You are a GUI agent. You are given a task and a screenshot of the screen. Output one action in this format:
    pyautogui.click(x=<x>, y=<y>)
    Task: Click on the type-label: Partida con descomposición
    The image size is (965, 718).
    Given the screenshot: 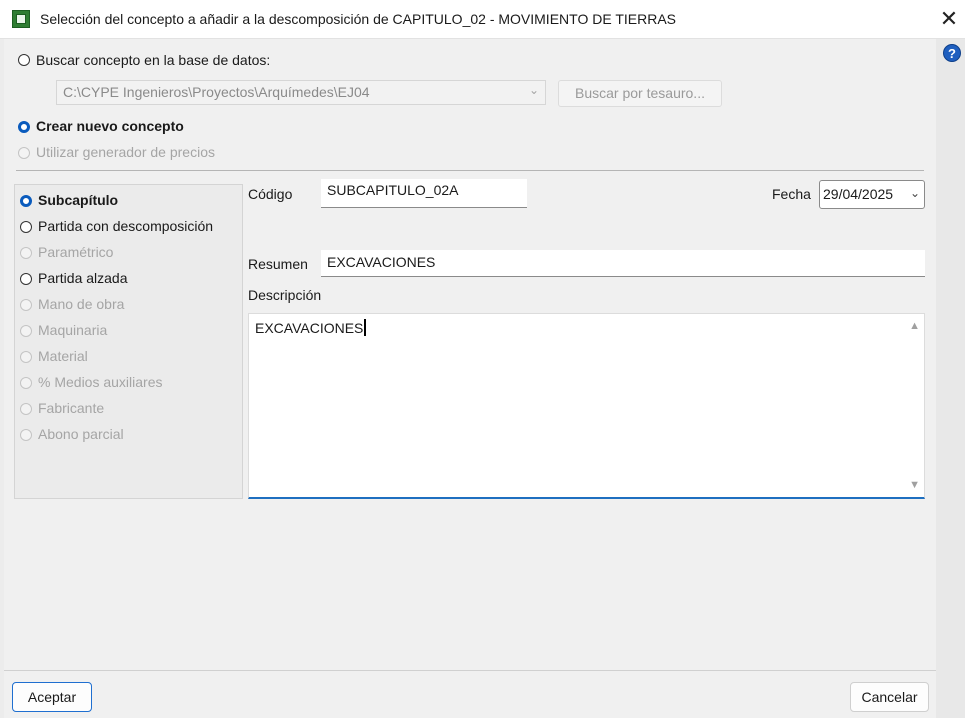 What is the action you would take?
    pyautogui.click(x=126, y=226)
    